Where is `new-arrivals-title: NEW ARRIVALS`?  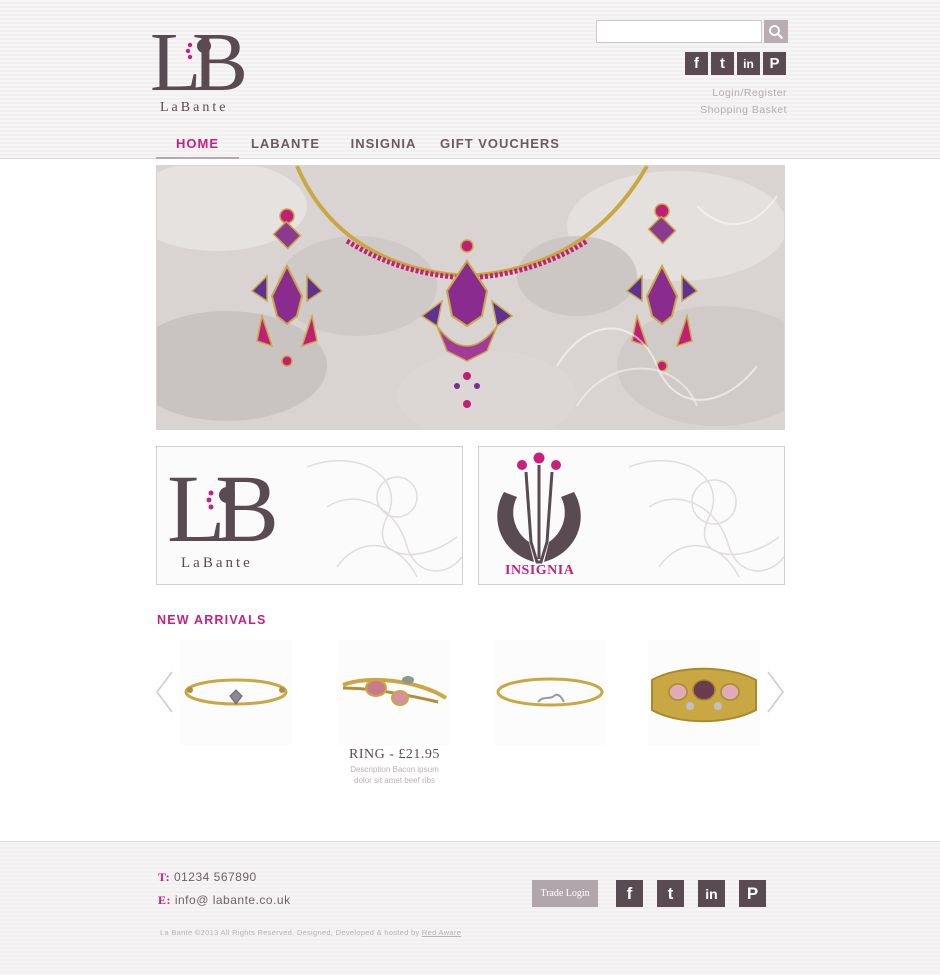
new-arrivals-title: NEW ARRIVALS is located at coordinates (212, 620).